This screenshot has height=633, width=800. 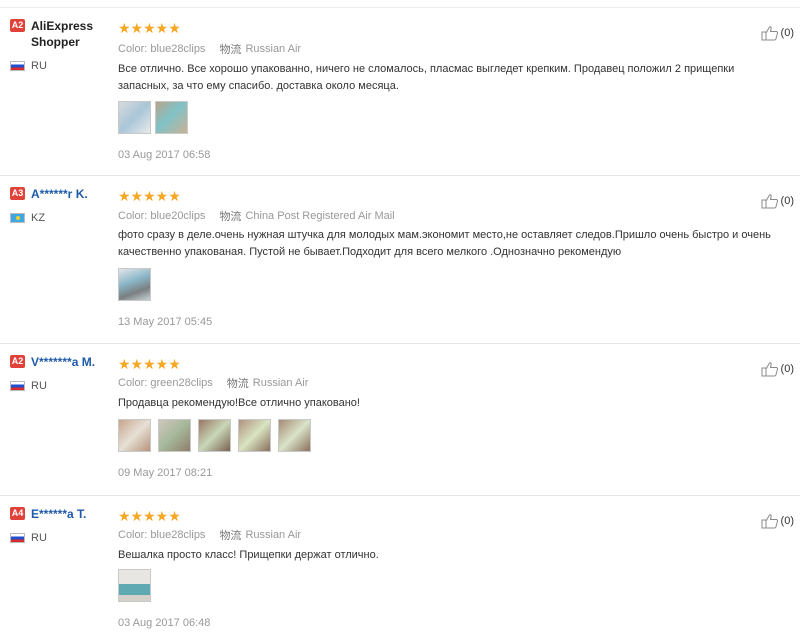 I want to click on order-info: Color: green28clips 物流 Russian Air, so click(x=213, y=383).